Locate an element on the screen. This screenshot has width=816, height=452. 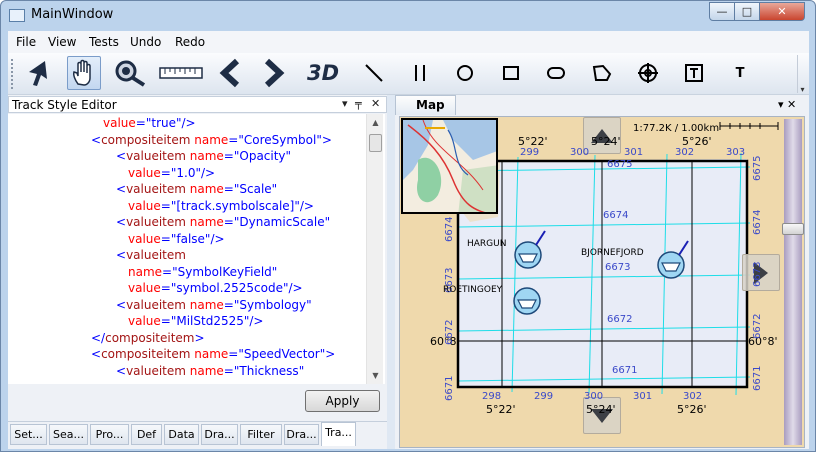
menu-file: File is located at coordinates (26, 42).